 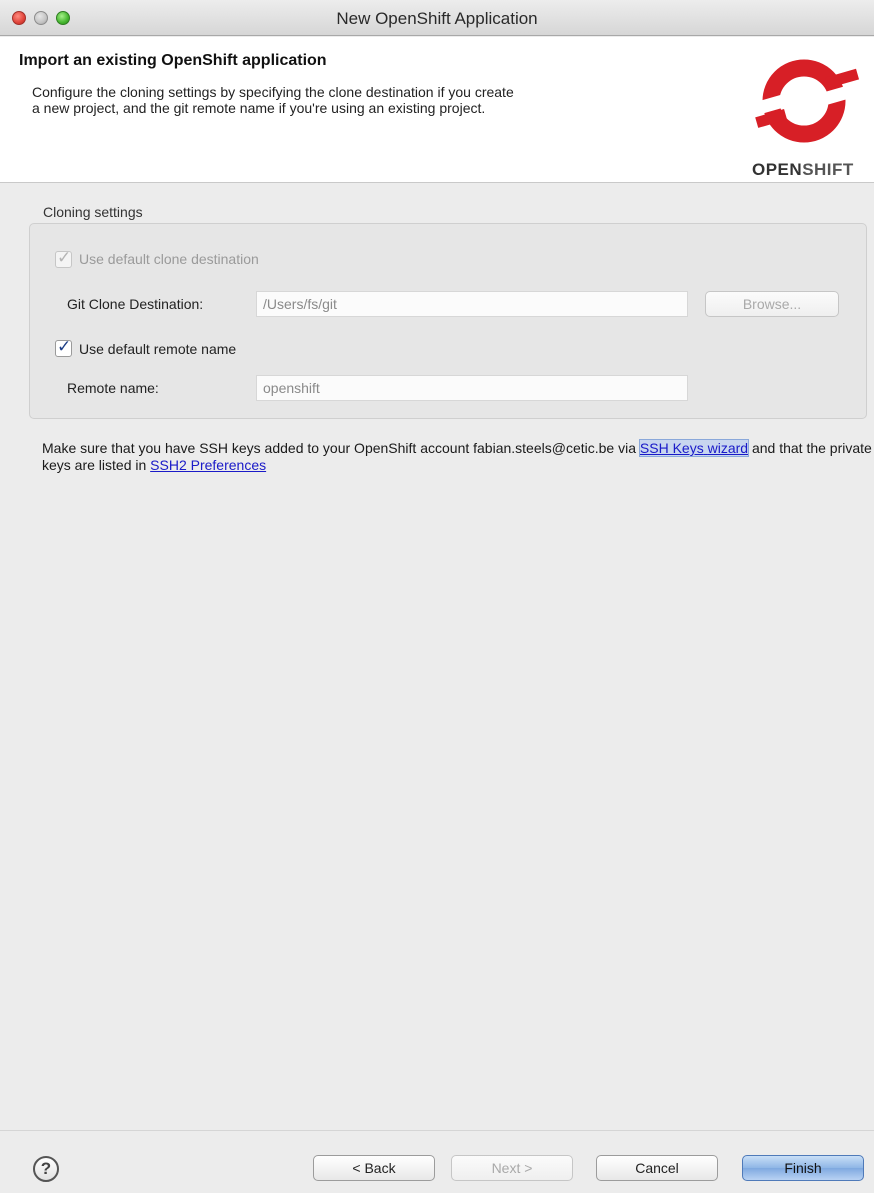 What do you see at coordinates (803, 1168) in the screenshot?
I see `finish-button: Finish` at bounding box center [803, 1168].